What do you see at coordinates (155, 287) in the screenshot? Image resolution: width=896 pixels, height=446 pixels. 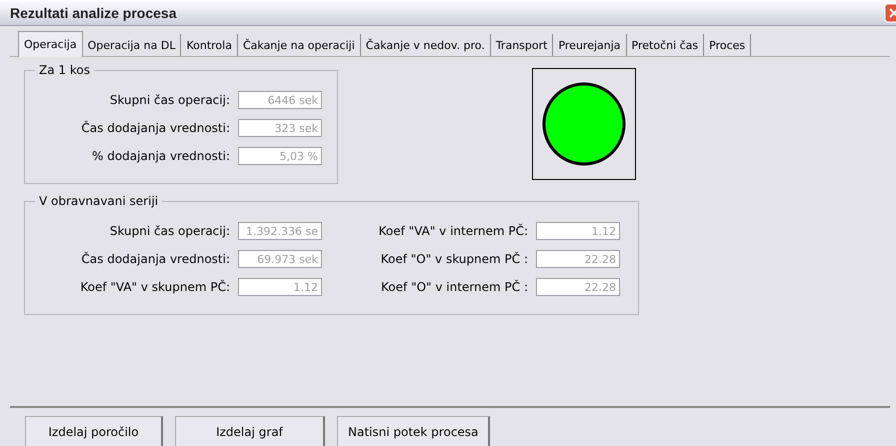 I see `field-label: Koef "VA" v skupnem PČ:` at bounding box center [155, 287].